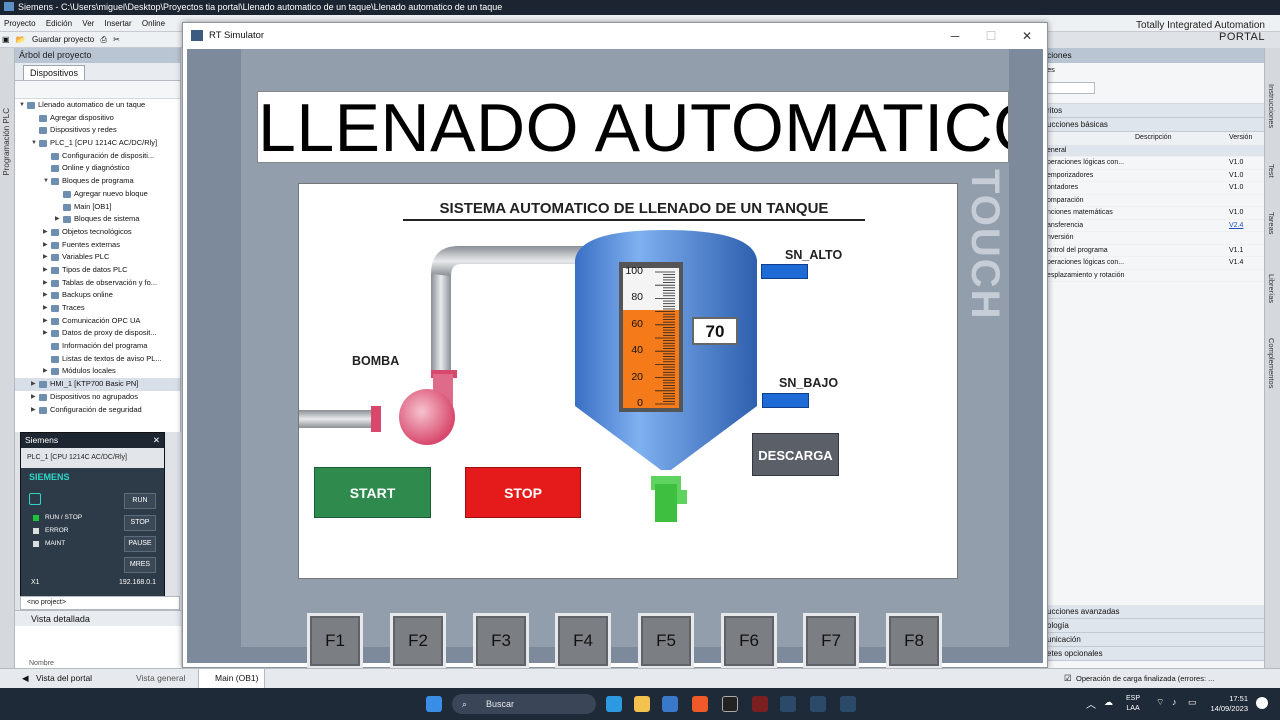 The width and height of the screenshot is (1280, 720). What do you see at coordinates (88, 23) in the screenshot?
I see `menu-ver: Ver` at bounding box center [88, 23].